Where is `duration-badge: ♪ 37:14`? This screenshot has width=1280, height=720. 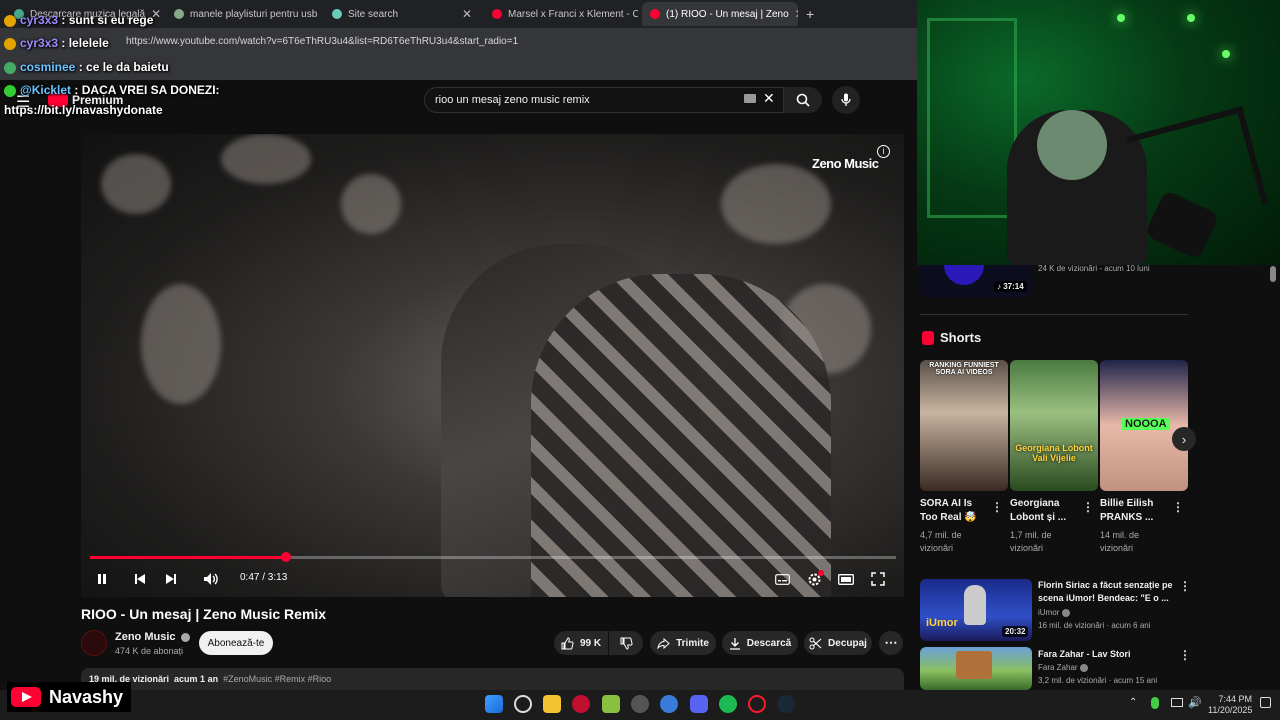 duration-badge: ♪ 37:14 is located at coordinates (1010, 286).